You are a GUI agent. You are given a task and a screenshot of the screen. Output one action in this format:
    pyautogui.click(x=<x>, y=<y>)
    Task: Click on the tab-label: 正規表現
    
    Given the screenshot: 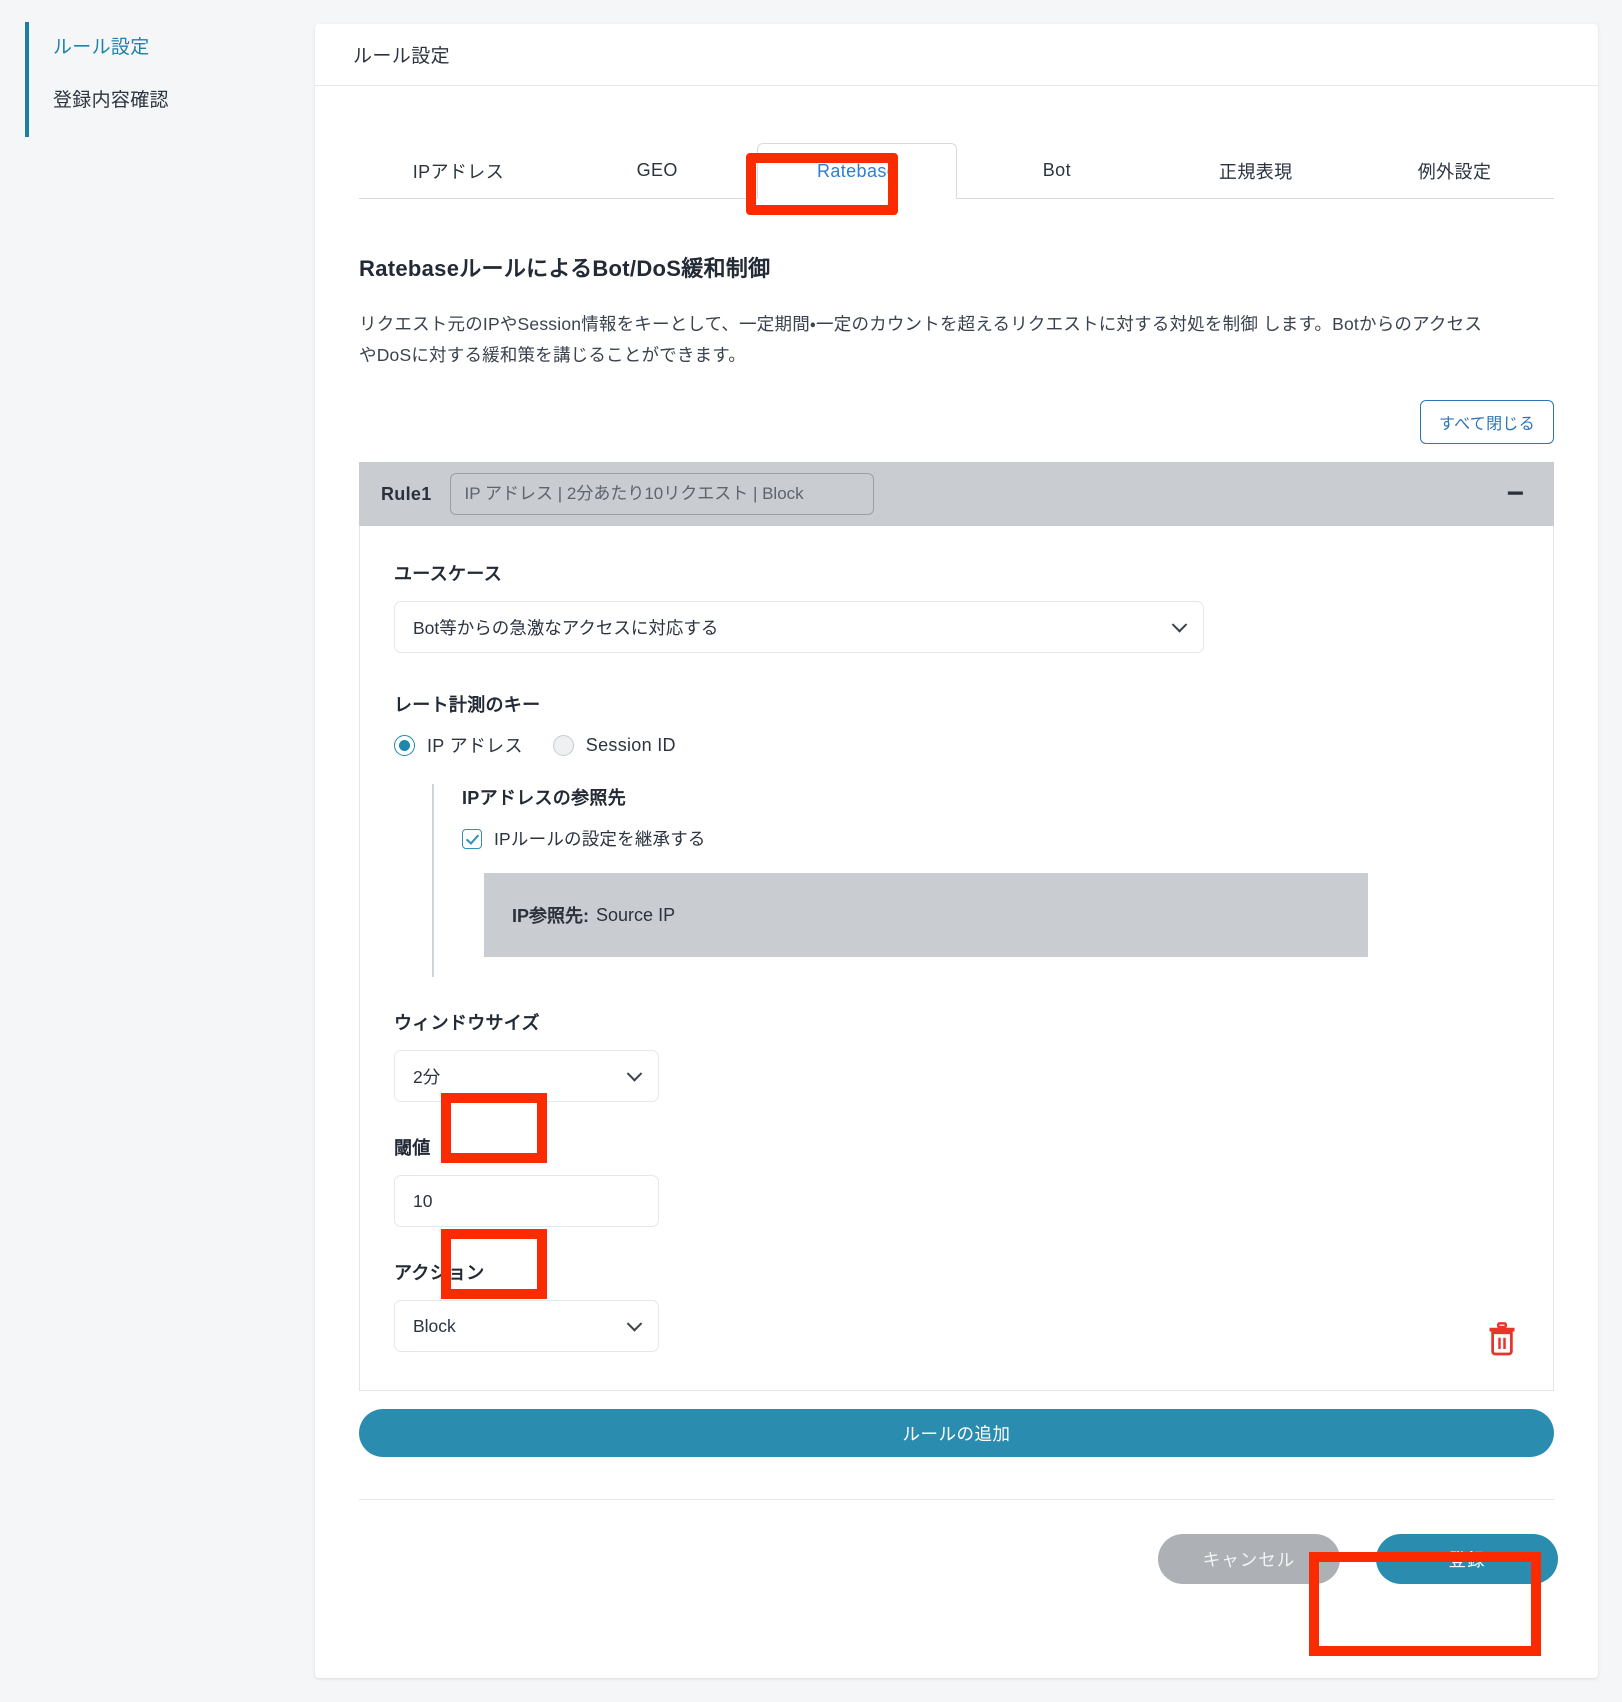 What is the action you would take?
    pyautogui.click(x=1255, y=171)
    